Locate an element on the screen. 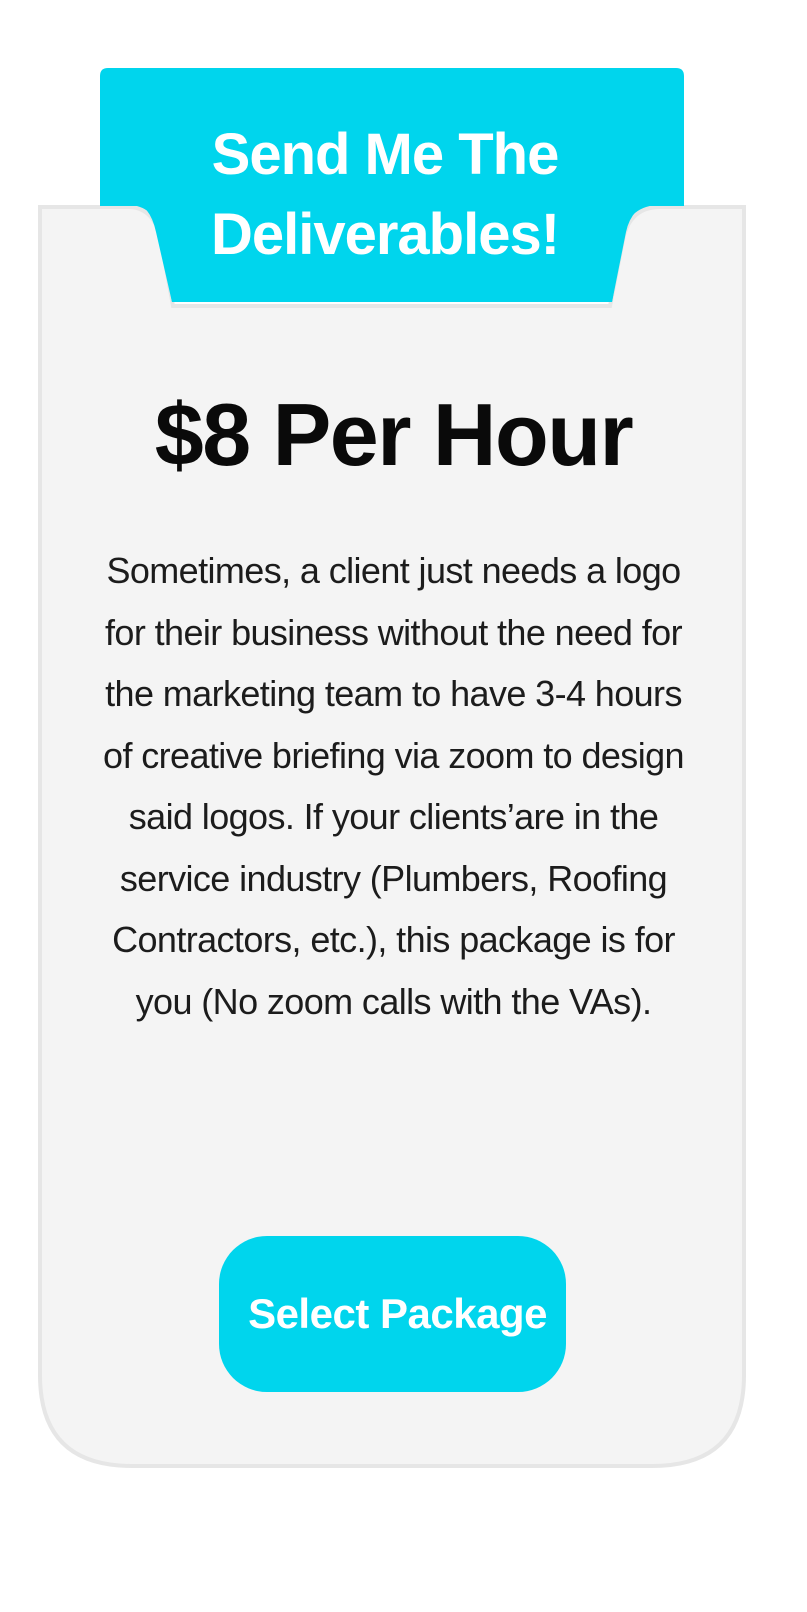  package-tab-title: Send Me The Deliverables! is located at coordinates (385, 195).